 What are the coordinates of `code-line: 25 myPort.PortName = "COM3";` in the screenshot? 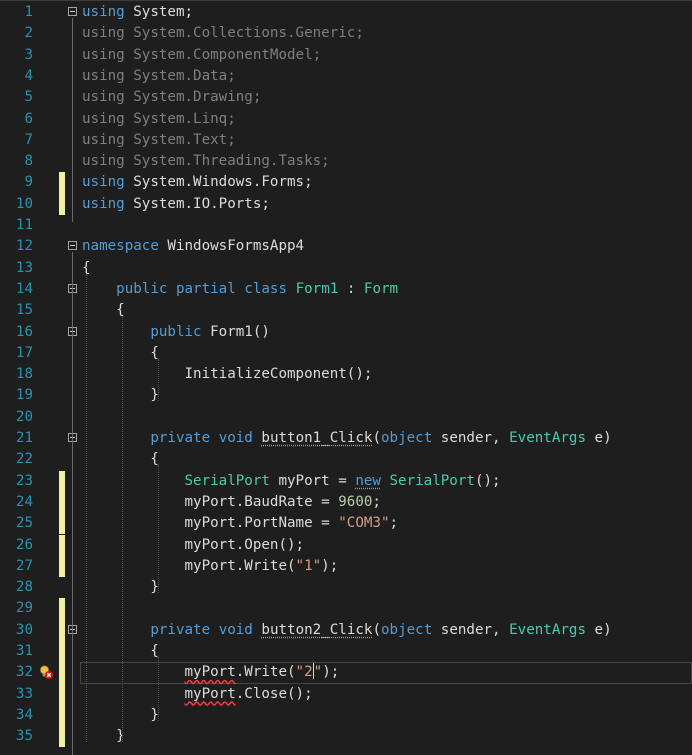 It's located at (346, 524).